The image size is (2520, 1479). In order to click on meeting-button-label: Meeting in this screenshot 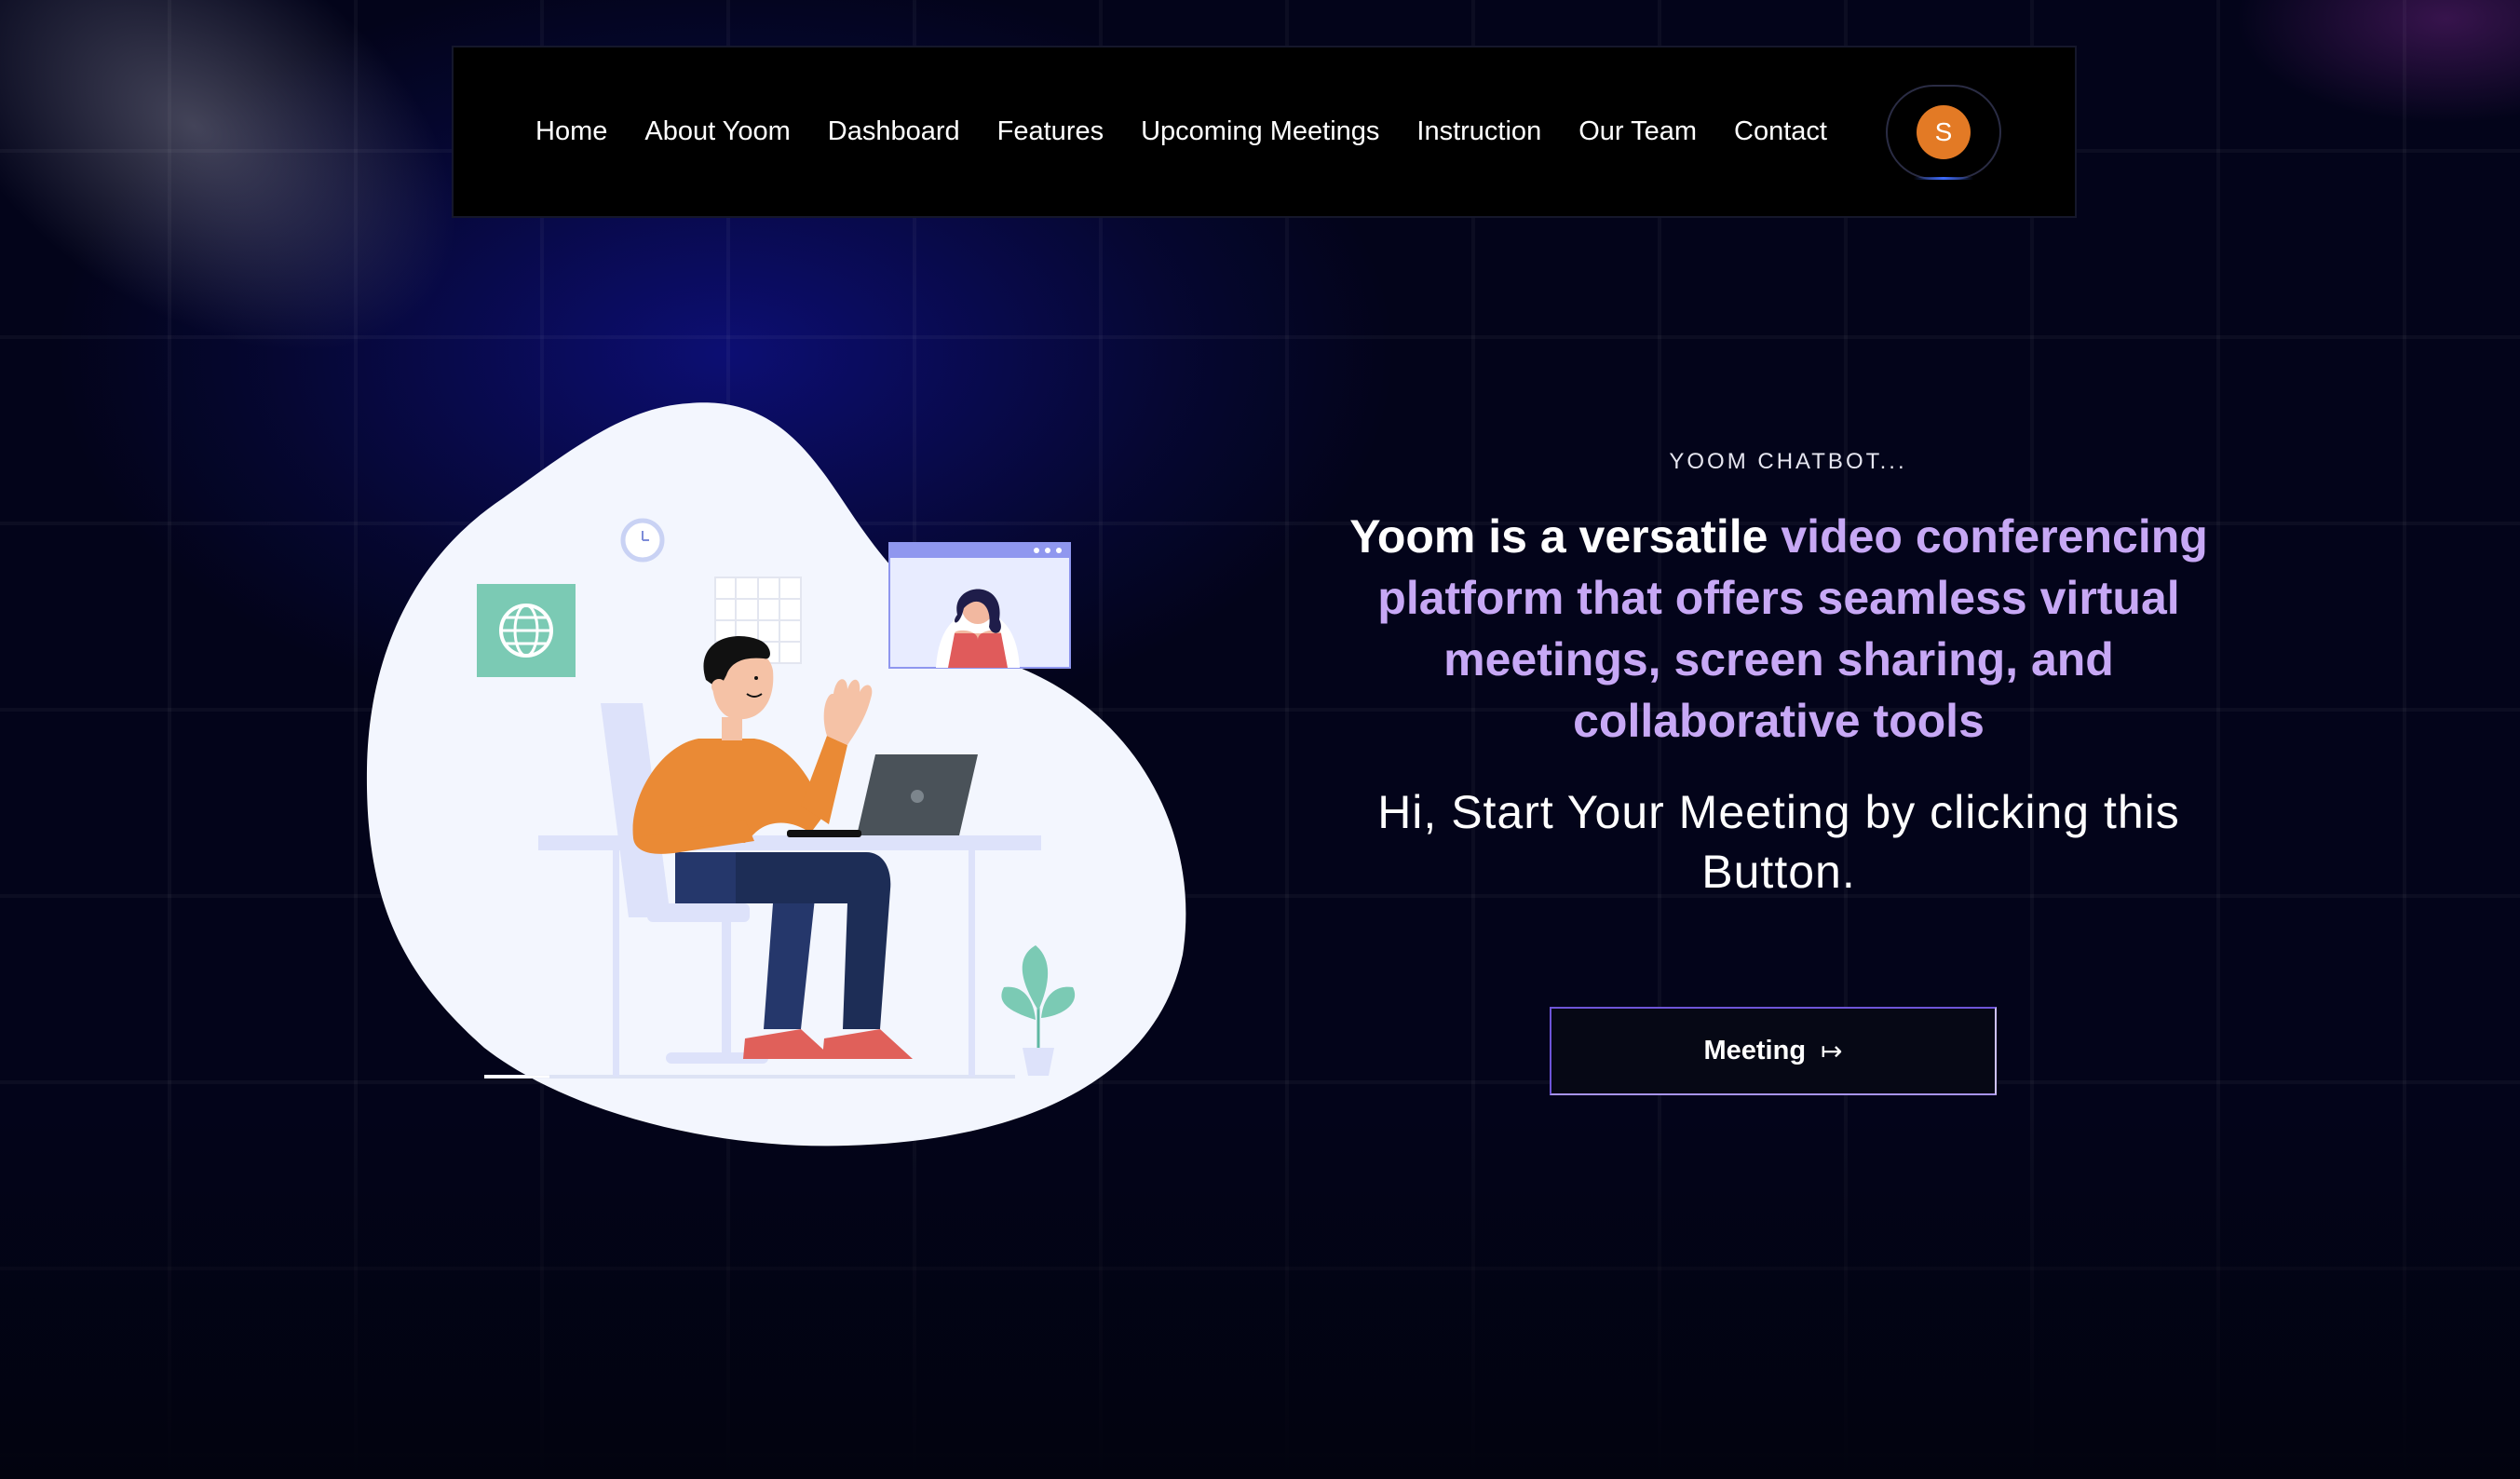, I will do `click(1755, 1050)`.